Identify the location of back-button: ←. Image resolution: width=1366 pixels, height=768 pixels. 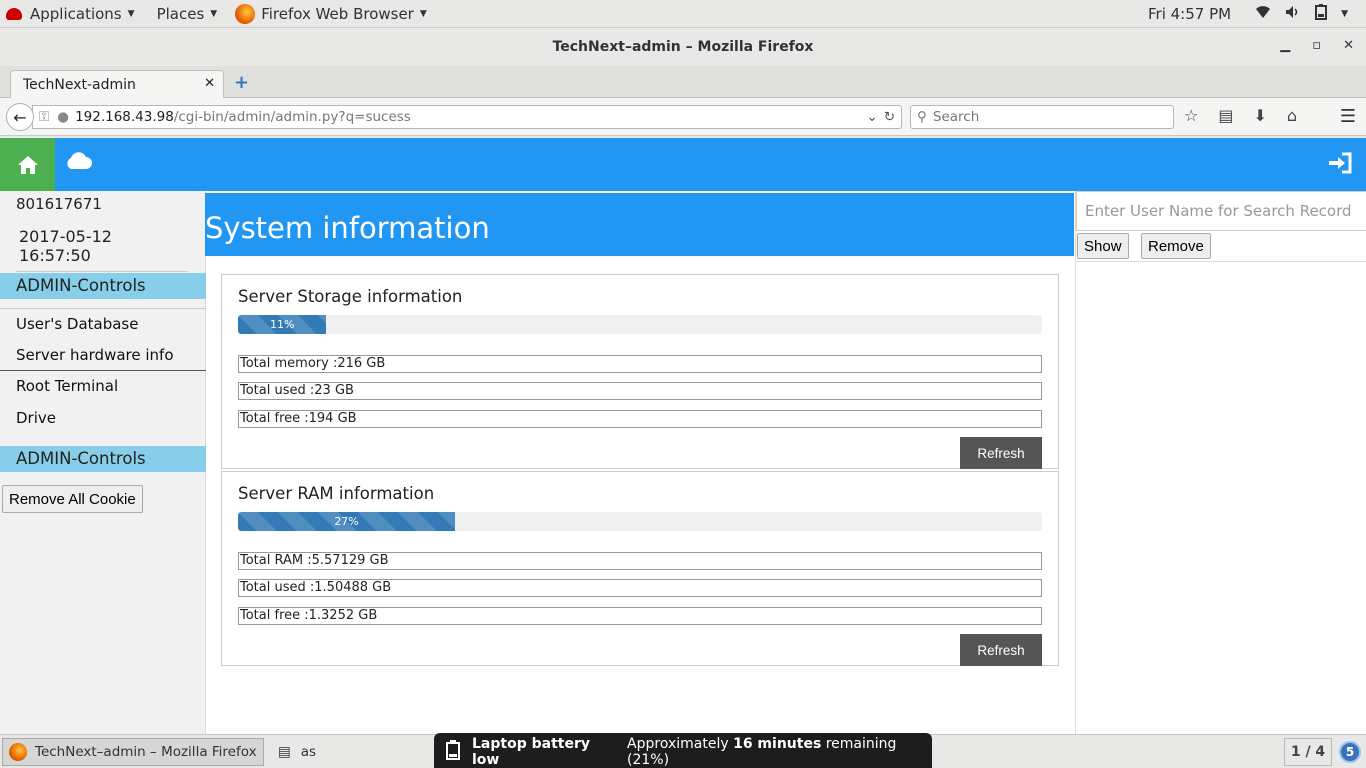
(20, 117).